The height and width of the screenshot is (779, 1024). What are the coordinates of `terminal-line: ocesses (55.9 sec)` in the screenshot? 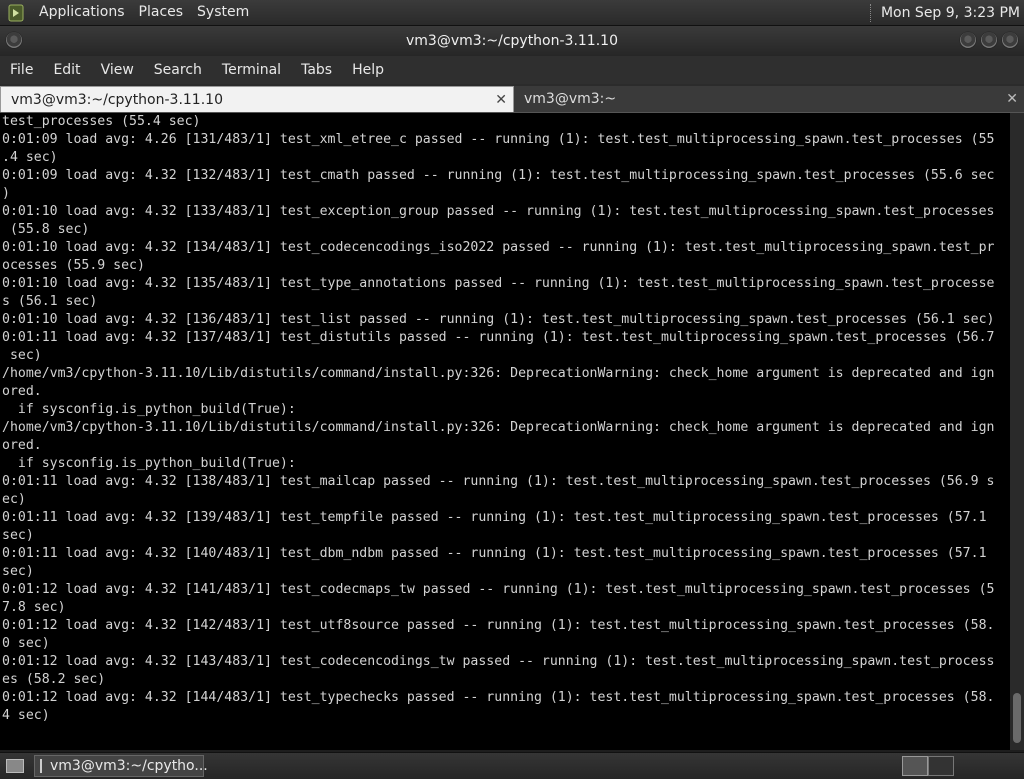 It's located at (73, 265).